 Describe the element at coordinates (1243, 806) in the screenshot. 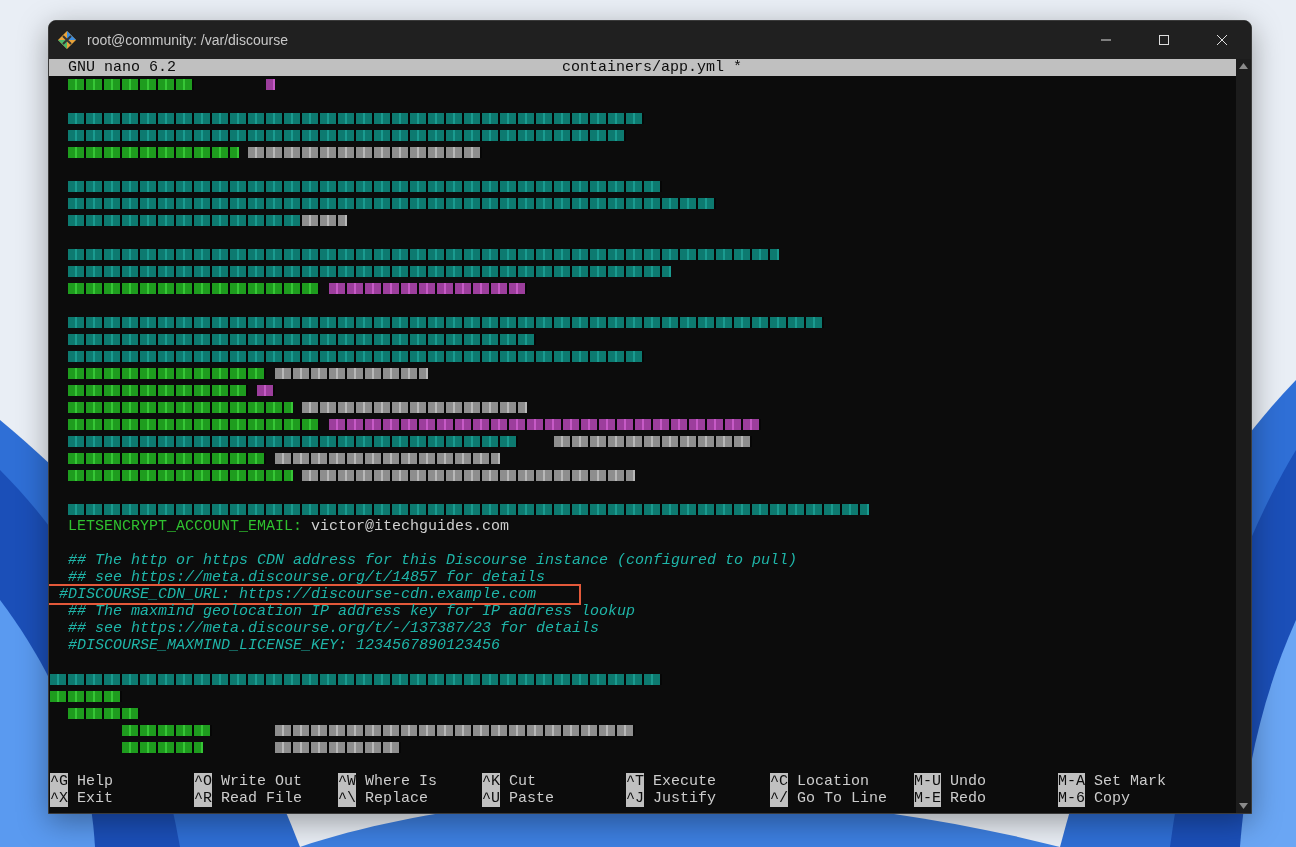

I see `scroll-down-icon` at that location.